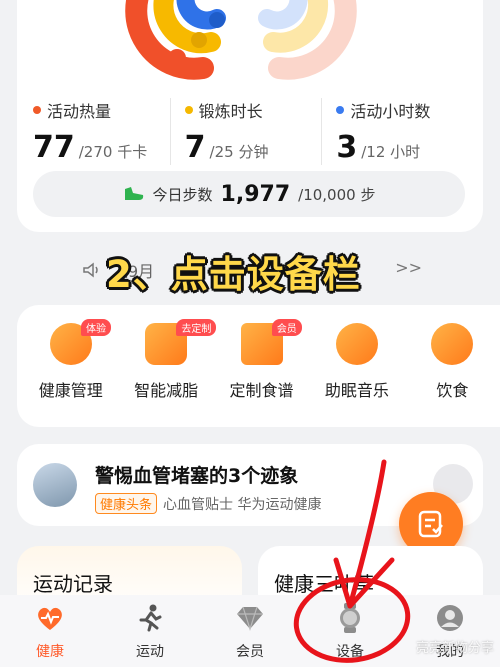 Image resolution: width=500 pixels, height=667 pixels. Describe the element at coordinates (55, 485) in the screenshot. I see `news-thumbnail` at that location.